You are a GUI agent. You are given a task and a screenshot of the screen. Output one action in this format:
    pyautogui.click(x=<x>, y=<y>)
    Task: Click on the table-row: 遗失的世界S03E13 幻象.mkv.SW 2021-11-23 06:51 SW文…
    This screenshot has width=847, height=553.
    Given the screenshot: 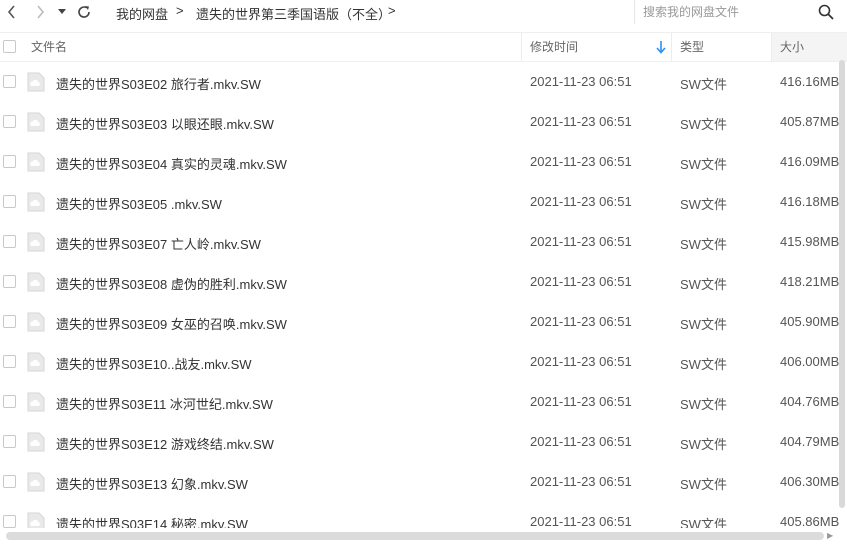 What is the action you would take?
    pyautogui.click(x=423, y=482)
    